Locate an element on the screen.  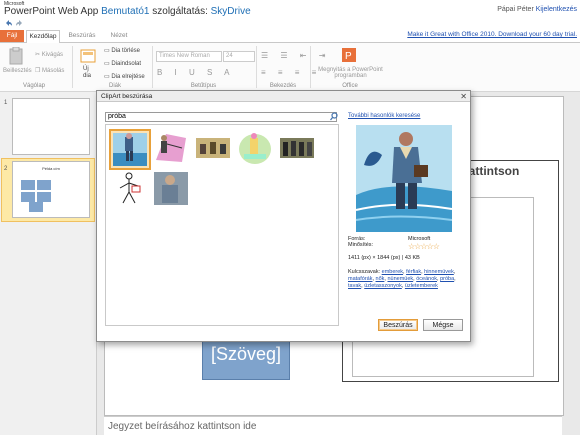
new-slide-button: Új dia is located at coordinates (89, 73).